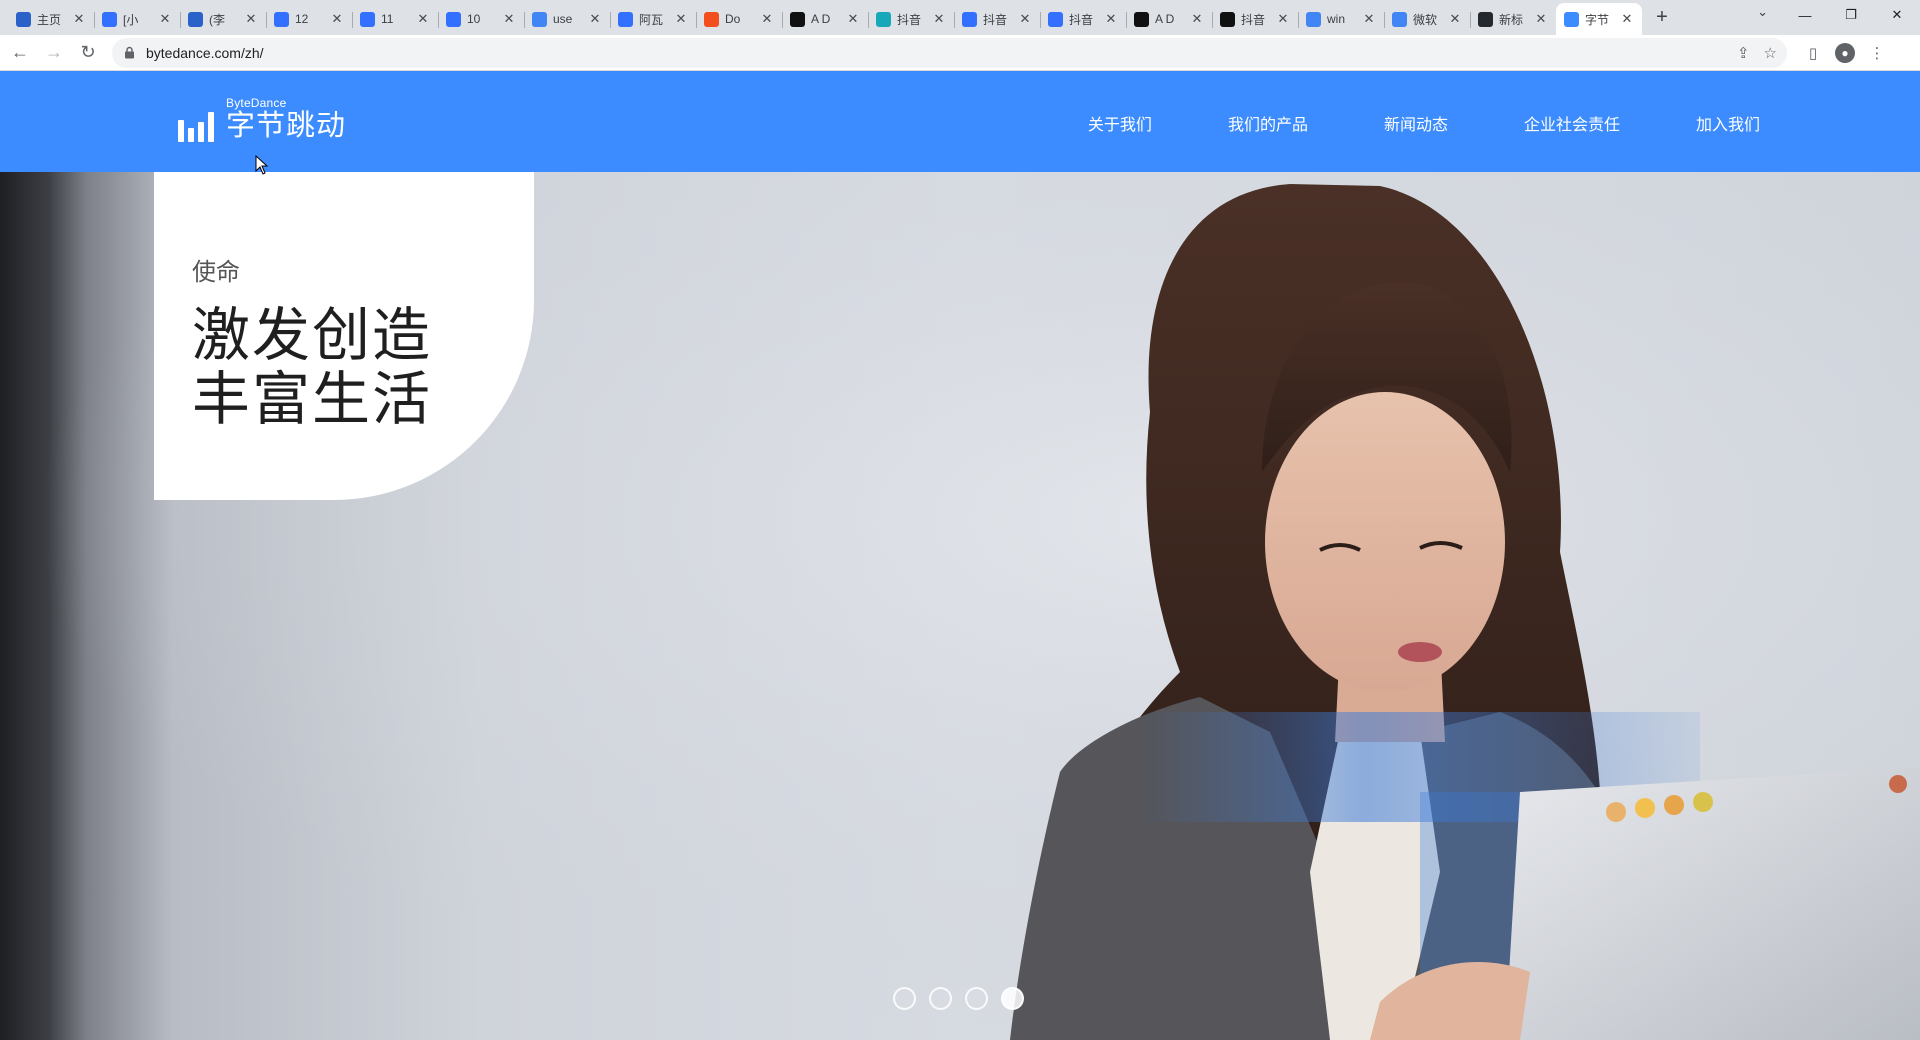 This screenshot has height=1040, width=1920. Describe the element at coordinates (1572, 123) in the screenshot. I see `nav-csr: 企业社会责任` at that location.